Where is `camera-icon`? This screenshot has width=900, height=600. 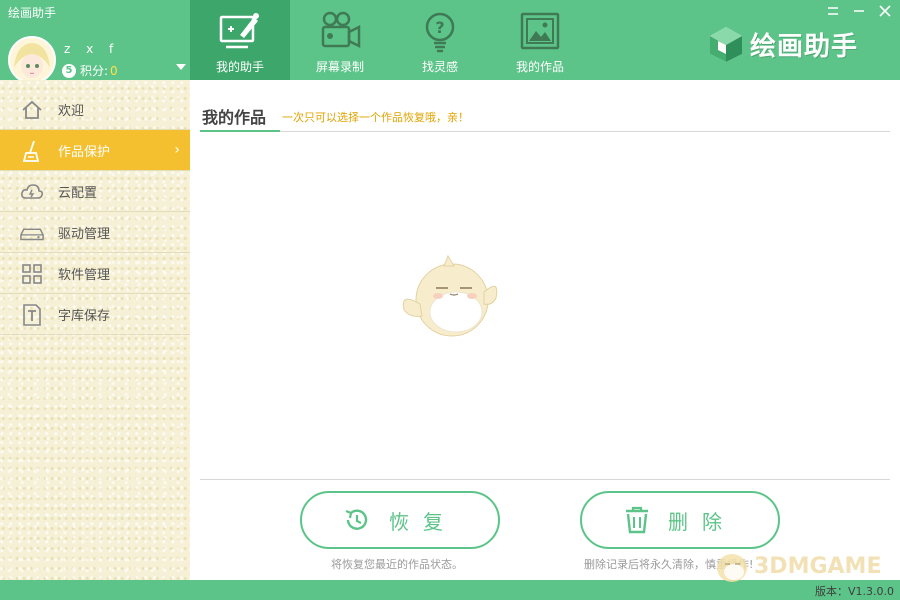
camera-icon is located at coordinates (340, 31).